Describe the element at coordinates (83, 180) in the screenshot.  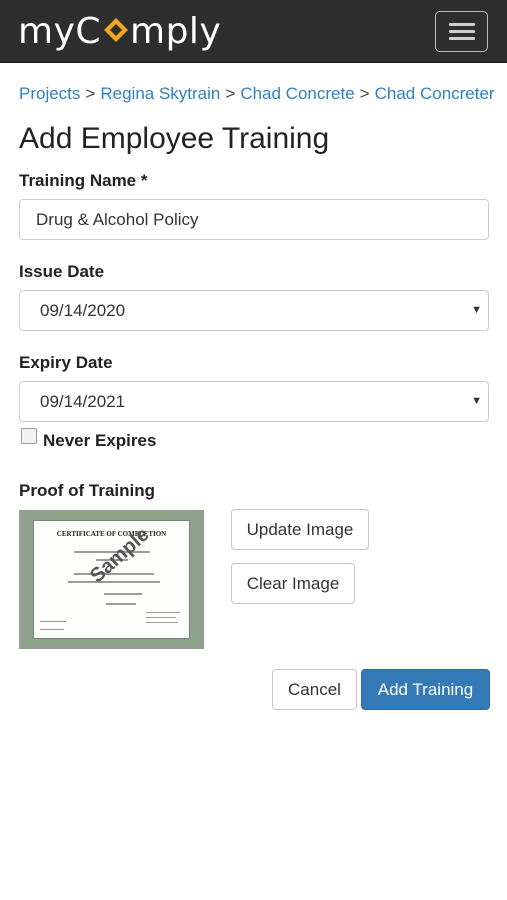
I see `training-name-label: Training Name *` at that location.